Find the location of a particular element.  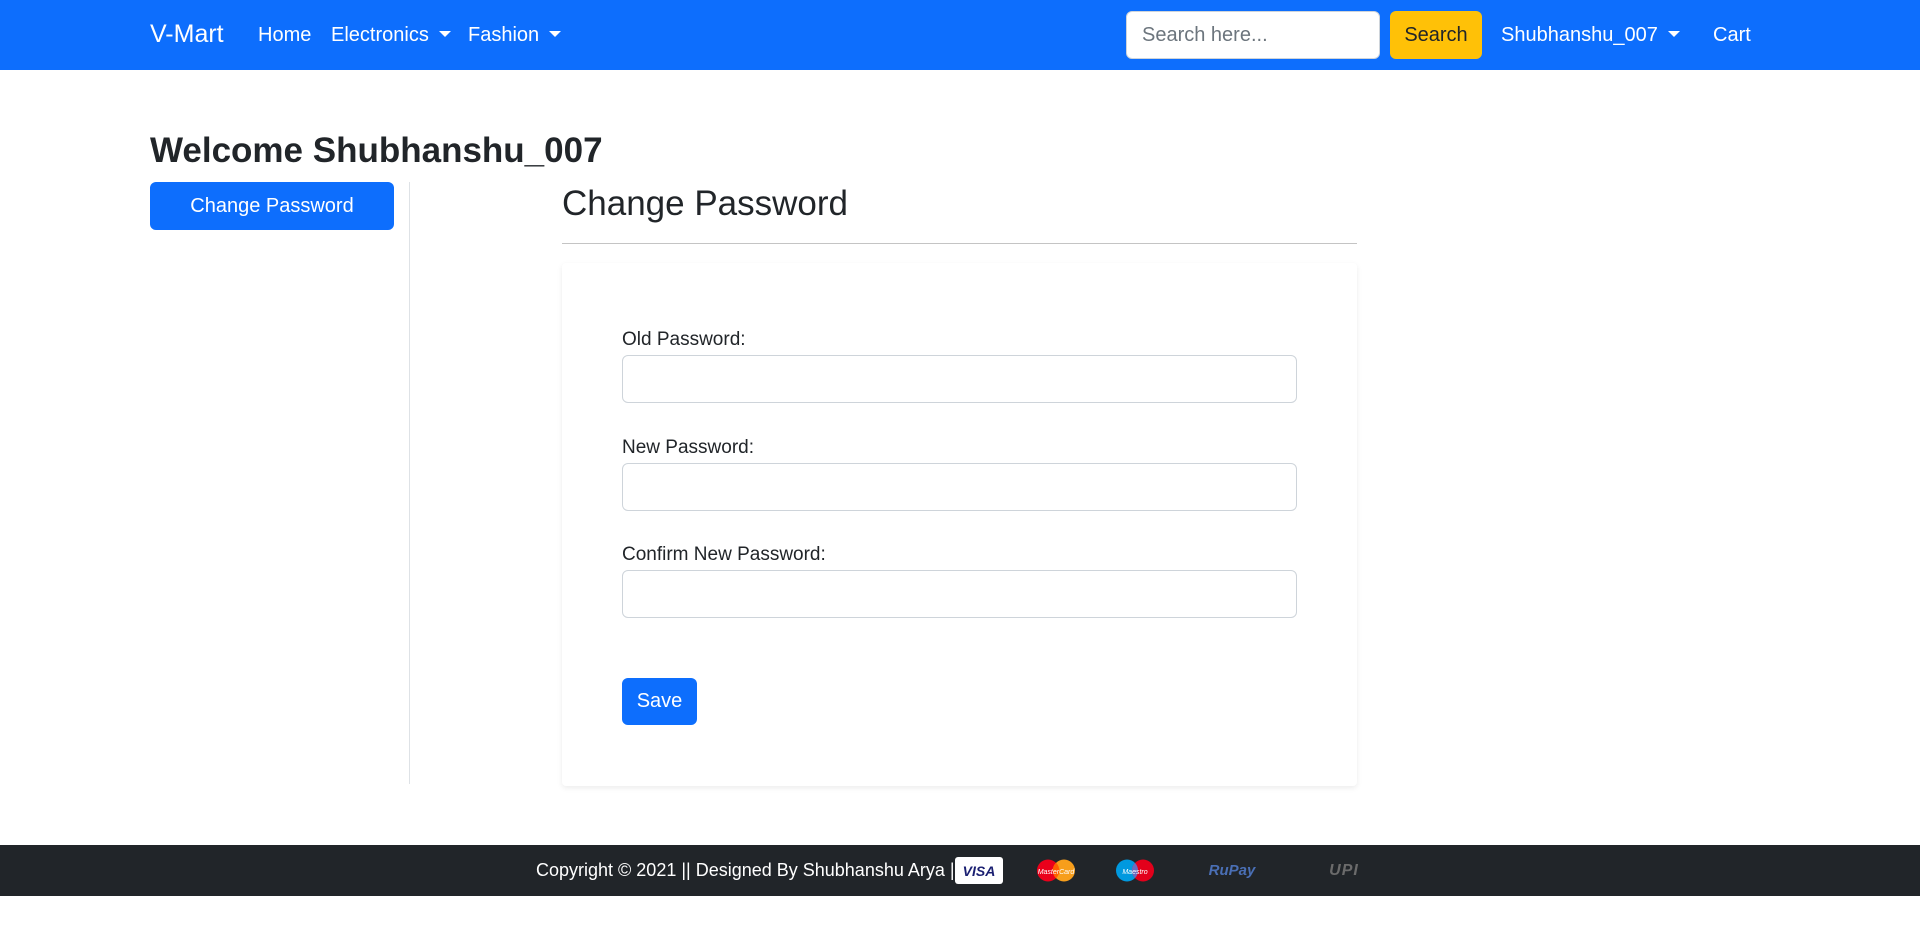

sidebar-divider is located at coordinates (409, 483).